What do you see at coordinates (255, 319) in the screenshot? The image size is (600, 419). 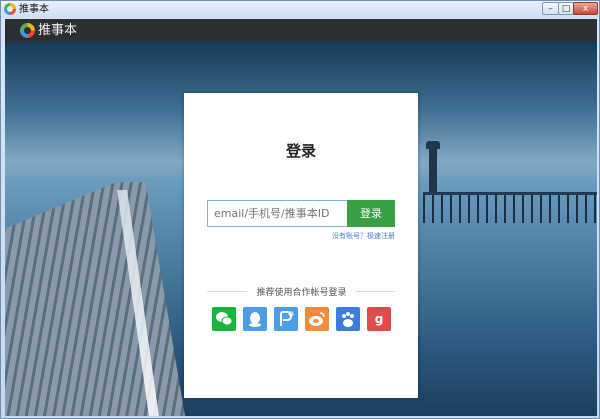 I see `qq-login-icon` at bounding box center [255, 319].